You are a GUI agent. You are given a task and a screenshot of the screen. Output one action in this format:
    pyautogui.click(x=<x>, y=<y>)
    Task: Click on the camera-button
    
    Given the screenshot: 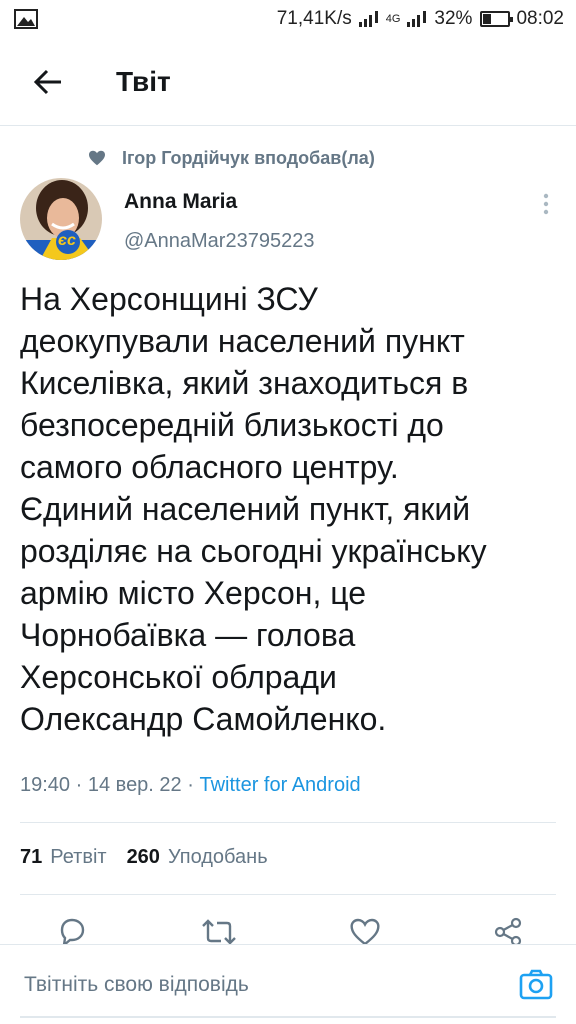 What is the action you would take?
    pyautogui.click(x=536, y=985)
    